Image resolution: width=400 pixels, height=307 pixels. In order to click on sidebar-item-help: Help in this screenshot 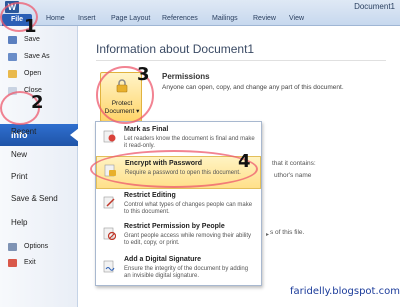, I will do `click(19, 222)`.